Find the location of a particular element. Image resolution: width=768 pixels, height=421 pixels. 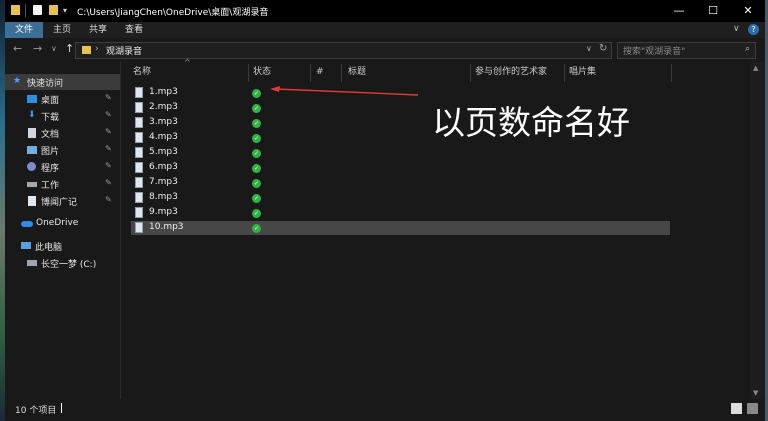

address-bar: › 观湖录音 ∨ ↻ is located at coordinates (343, 50).